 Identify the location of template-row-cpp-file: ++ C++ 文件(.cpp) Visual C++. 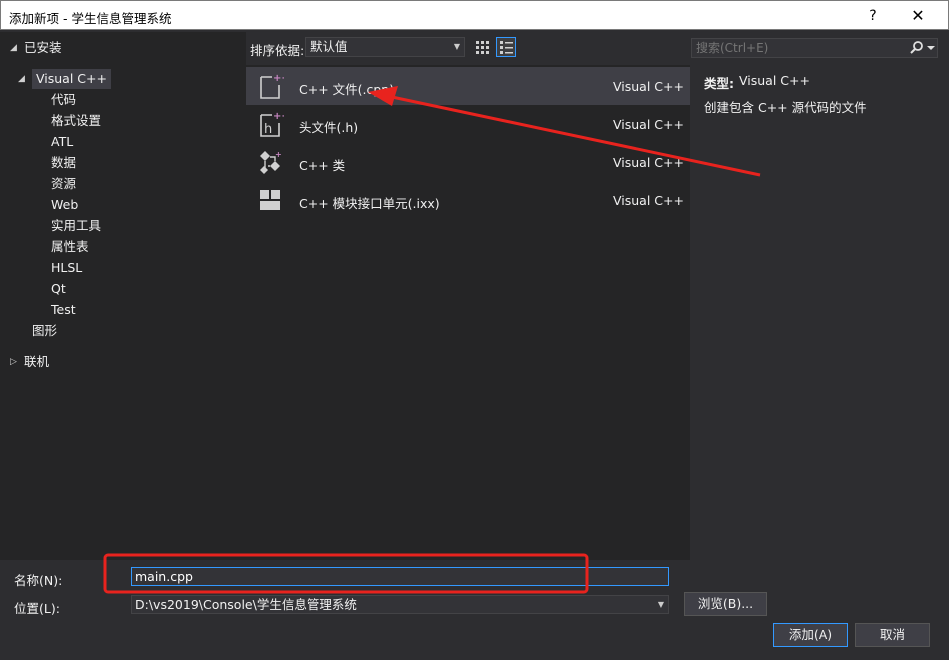
(468, 86).